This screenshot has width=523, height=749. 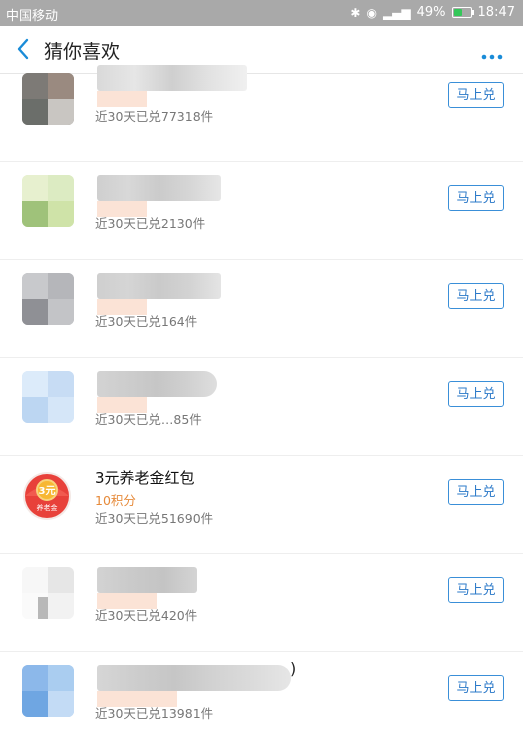 What do you see at coordinates (261, 13) in the screenshot?
I see `status-bar: 中国移动 ✱ ◉ ▂▄▆ 49% 18:47` at bounding box center [261, 13].